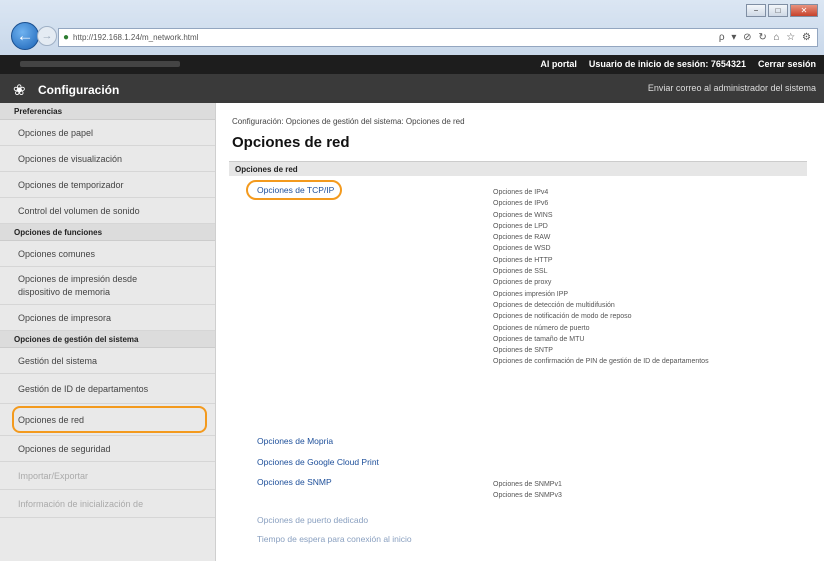 The image size is (824, 561). I want to click on section-header: Opciones de red, so click(518, 168).